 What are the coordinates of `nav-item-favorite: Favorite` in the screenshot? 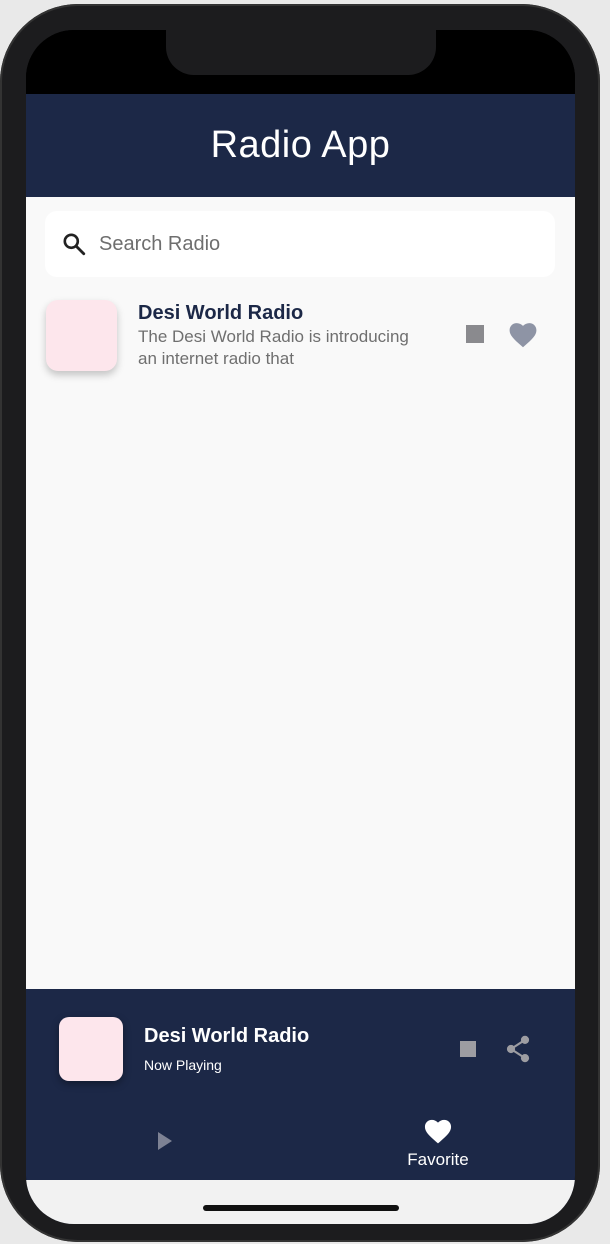 It's located at (438, 1144).